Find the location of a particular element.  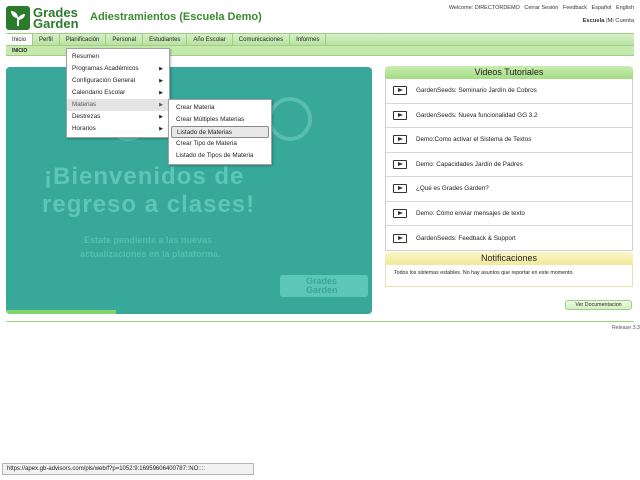

video-label: ¿Qué es Grades Garden? is located at coordinates (452, 189).